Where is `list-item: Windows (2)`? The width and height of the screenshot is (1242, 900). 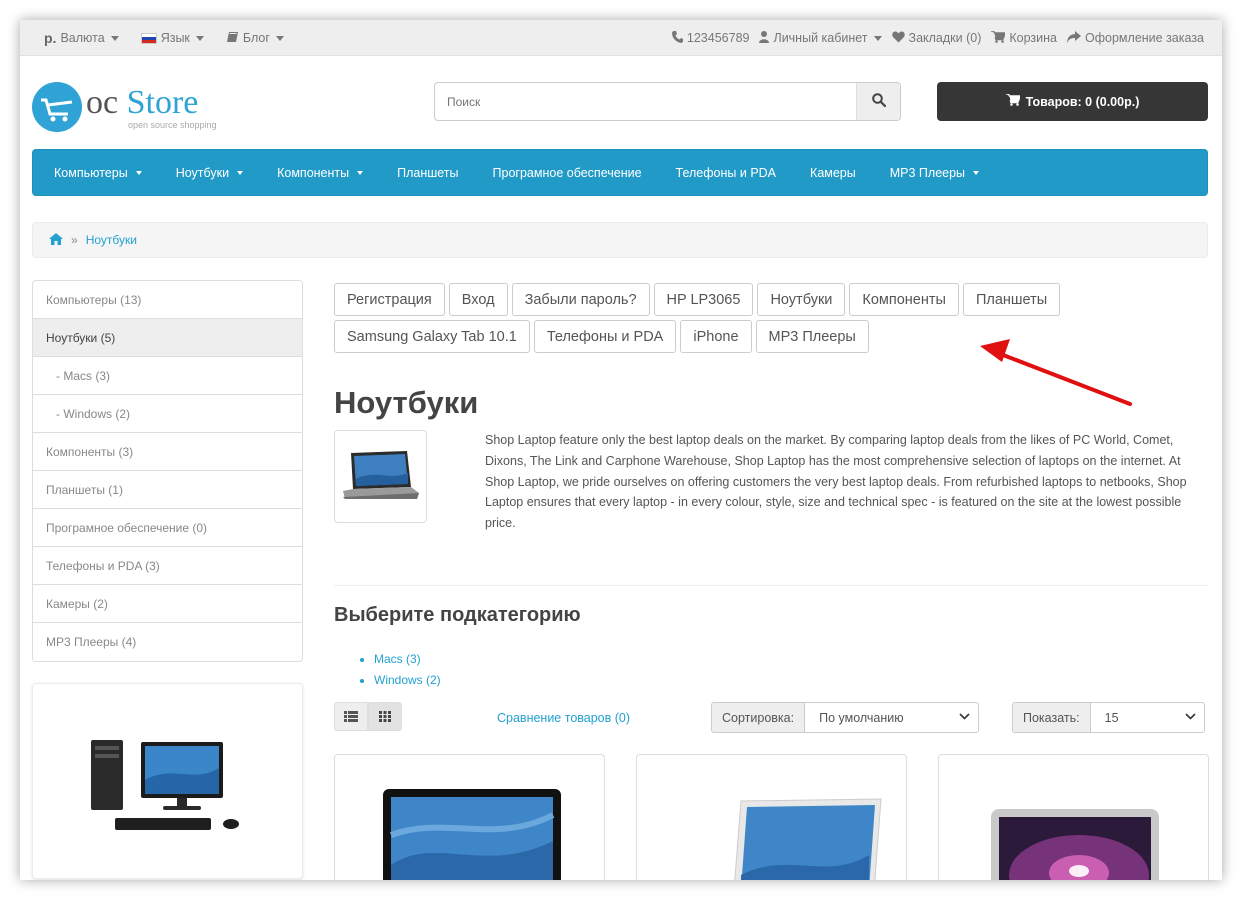
list-item: Windows (2) is located at coordinates (407, 680).